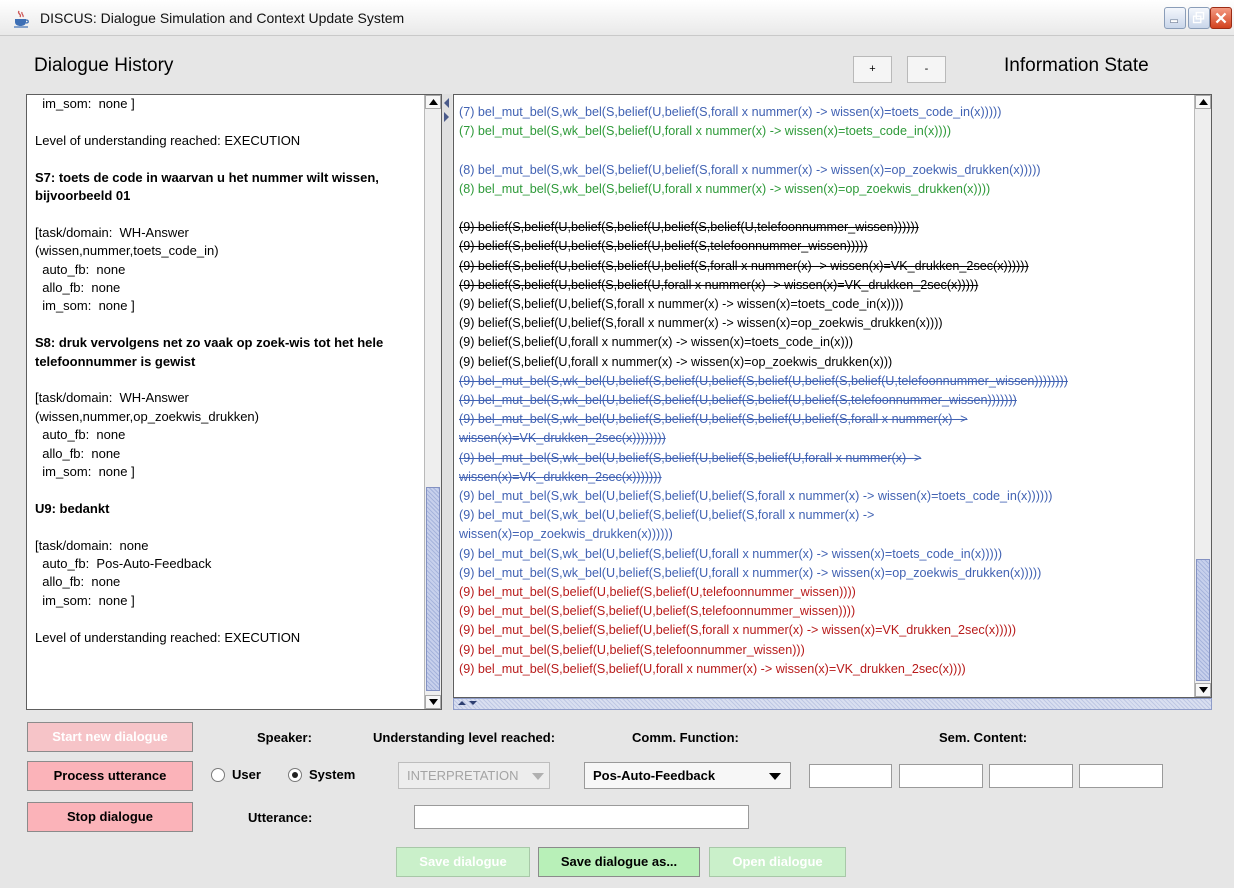 This screenshot has width=1234, height=888. What do you see at coordinates (110, 817) in the screenshot?
I see `stop-dialogue-button: Stop dialogue` at bounding box center [110, 817].